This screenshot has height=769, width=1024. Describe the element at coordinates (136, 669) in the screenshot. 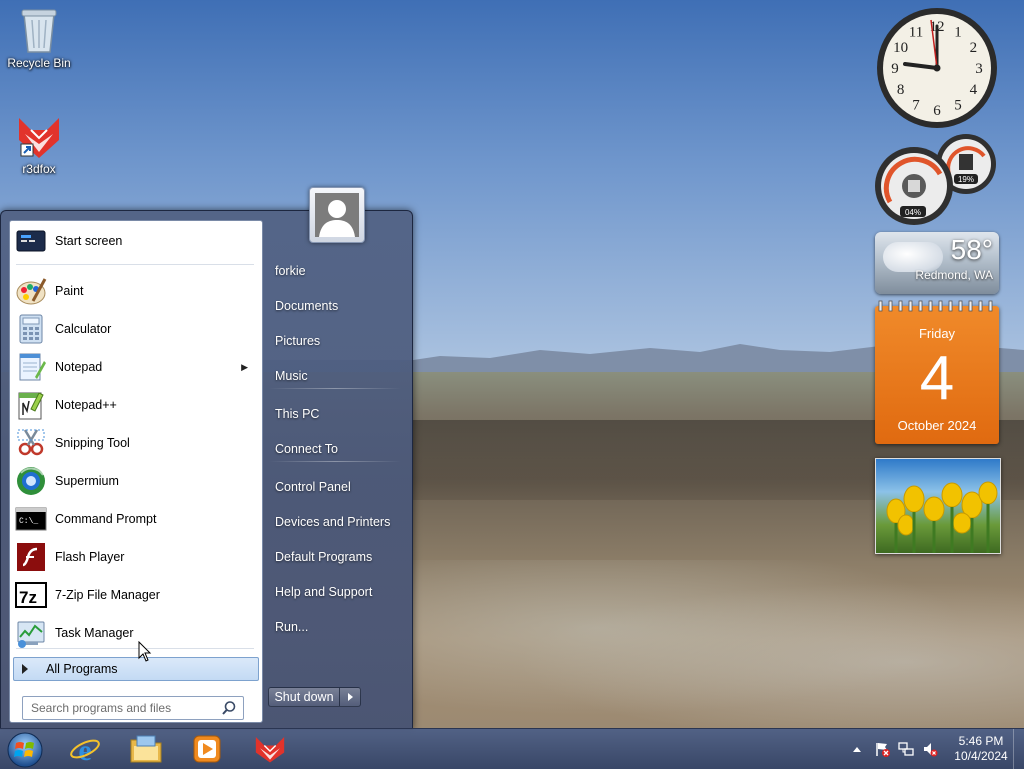

I see `all-programs-button: All Programs` at that location.